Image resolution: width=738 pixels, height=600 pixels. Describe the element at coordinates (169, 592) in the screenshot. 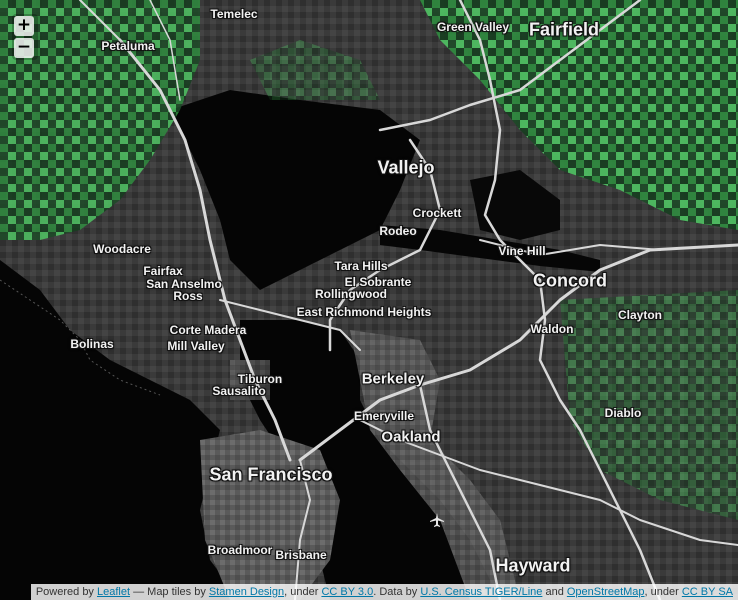

I see `attribution-tiles-text: — Map tiles by` at that location.